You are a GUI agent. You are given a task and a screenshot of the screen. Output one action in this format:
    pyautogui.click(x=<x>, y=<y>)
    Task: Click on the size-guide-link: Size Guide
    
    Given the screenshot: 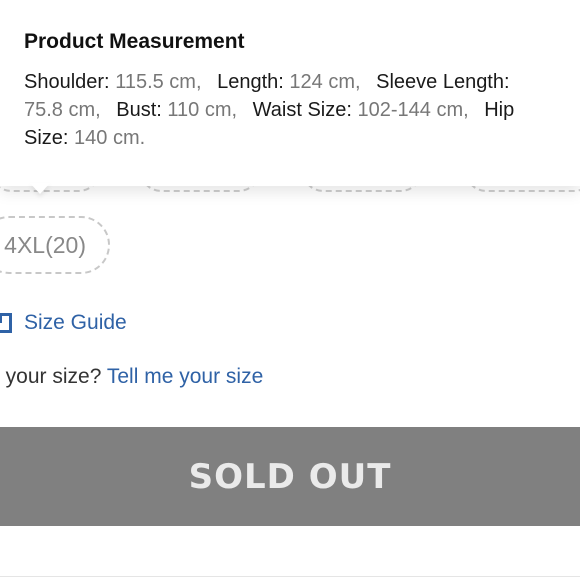 What is the action you would take?
    pyautogui.click(x=63, y=323)
    